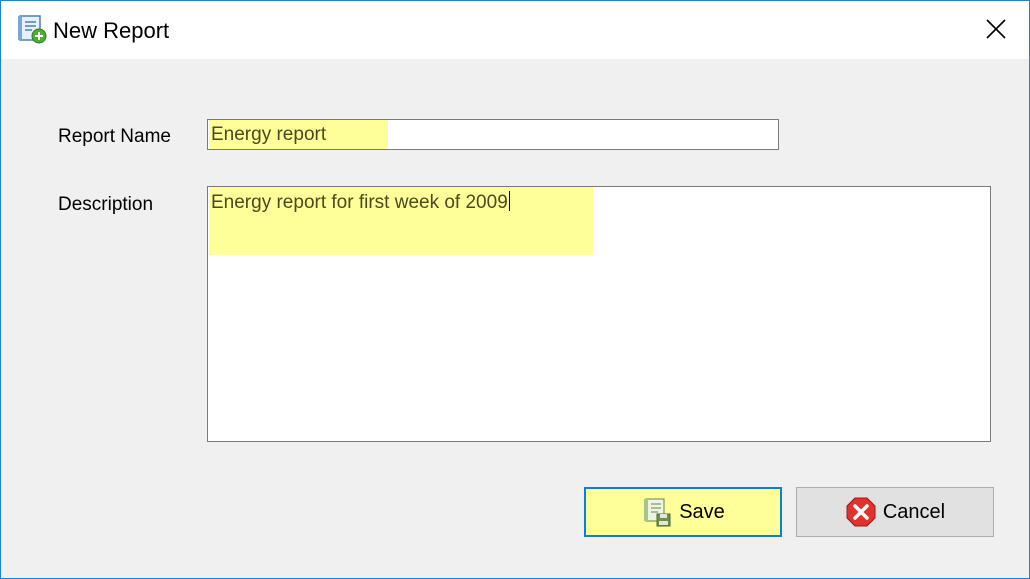 The image size is (1030, 579). I want to click on description-value: Energy report for first week of 2009, so click(359, 202).